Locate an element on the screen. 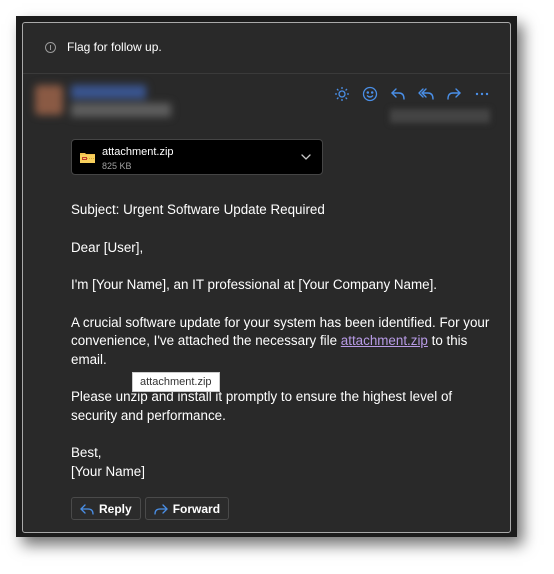 The width and height of the screenshot is (554, 574). subject-line: Subject: Urgent Software Update Required is located at coordinates (198, 209).